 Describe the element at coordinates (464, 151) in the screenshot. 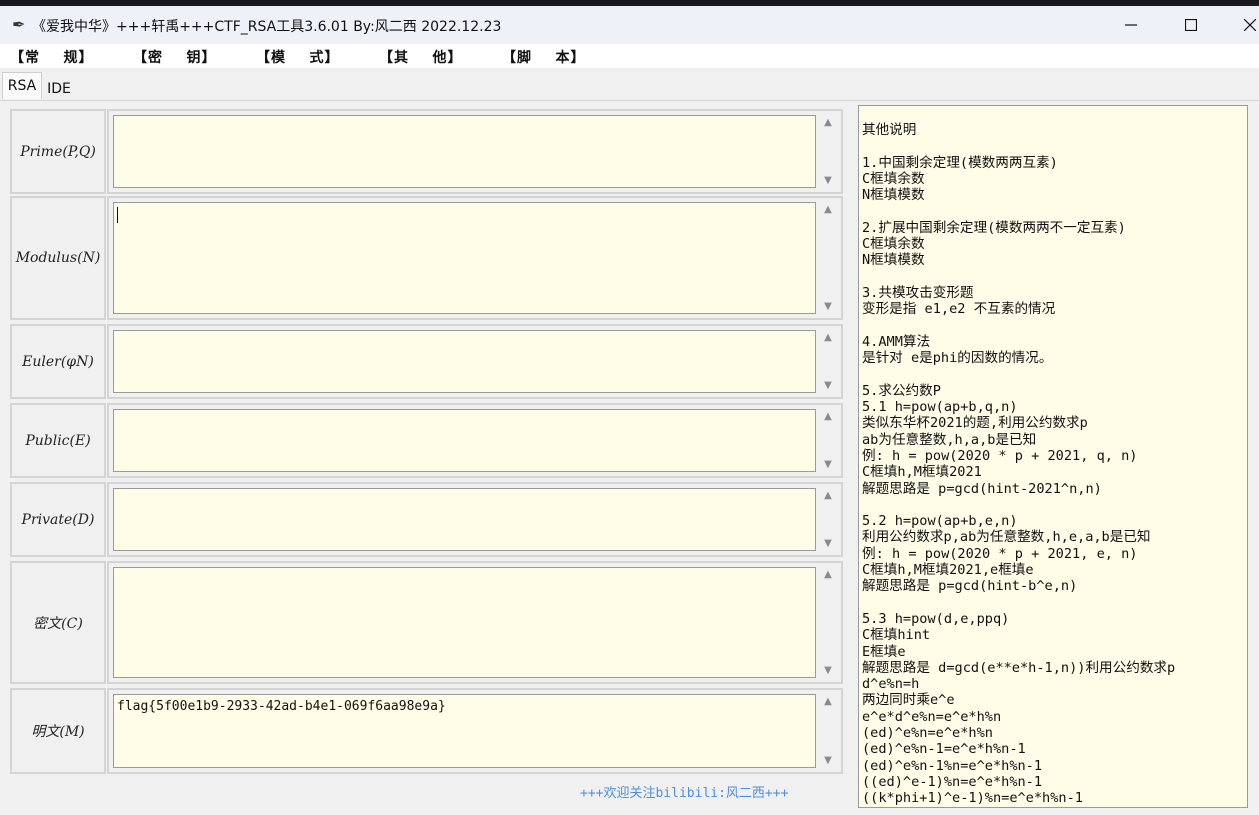

I see `prime-input` at that location.